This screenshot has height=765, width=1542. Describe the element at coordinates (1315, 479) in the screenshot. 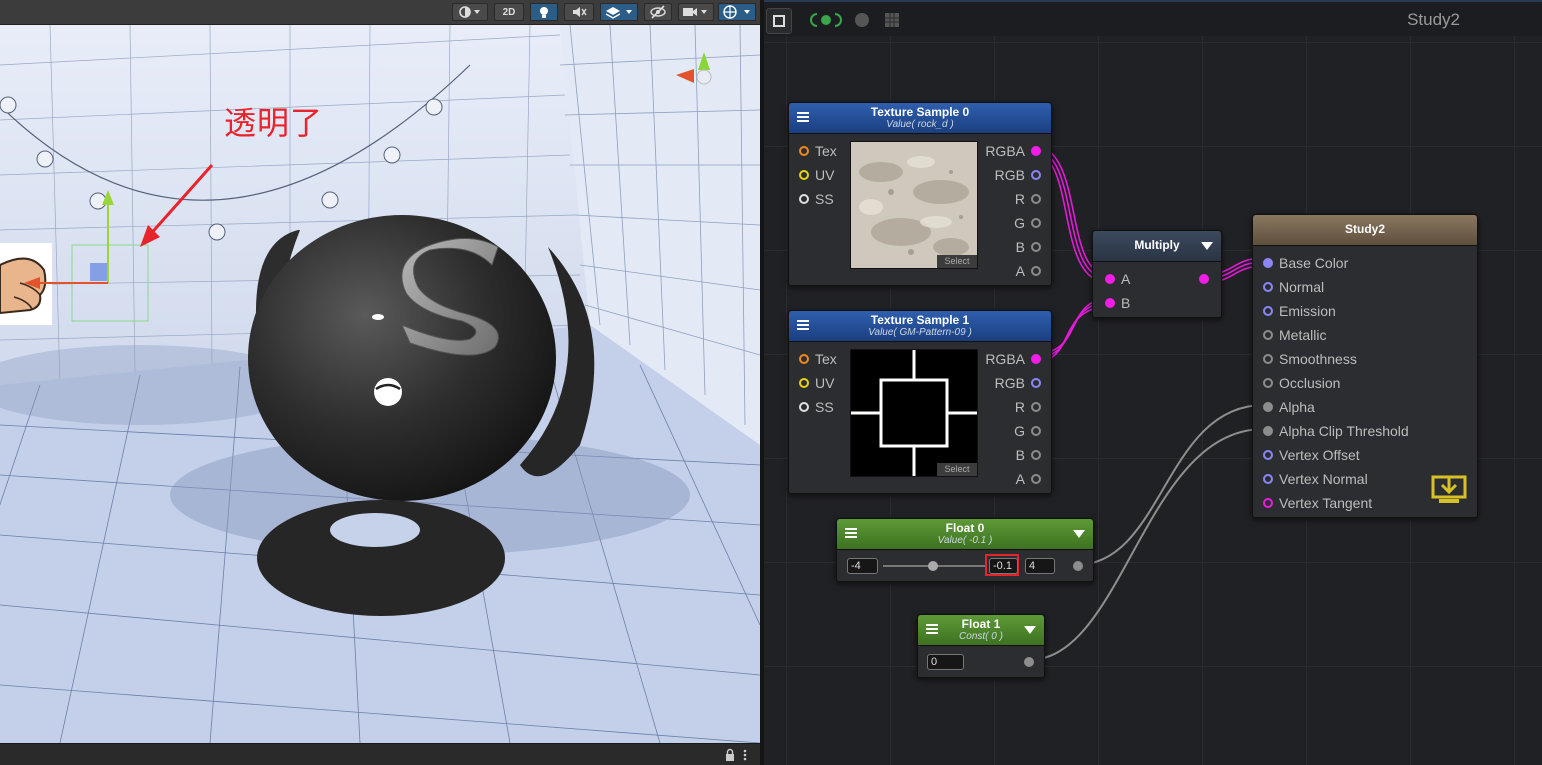

I see `port-vertex-normal: Vertex Normal` at that location.